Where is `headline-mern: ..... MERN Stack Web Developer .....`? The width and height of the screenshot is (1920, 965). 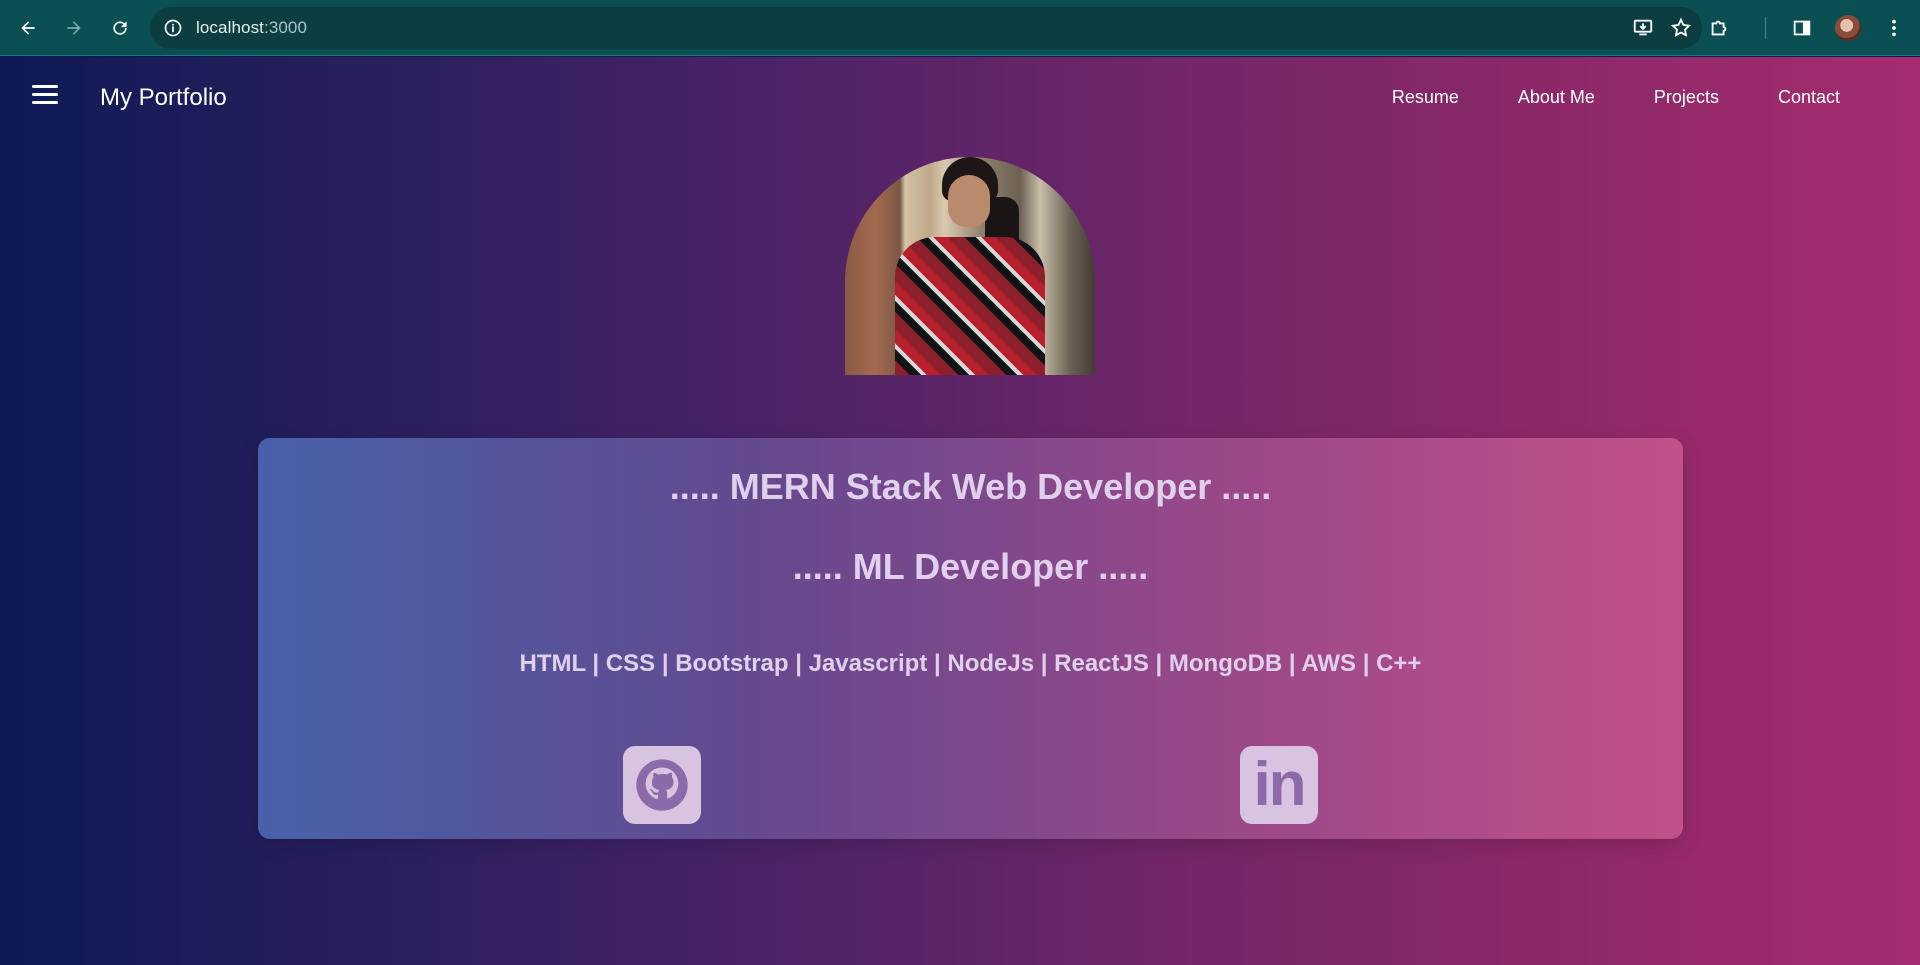 headline-mern: ..... MERN Stack Web Developer ..... is located at coordinates (970, 486).